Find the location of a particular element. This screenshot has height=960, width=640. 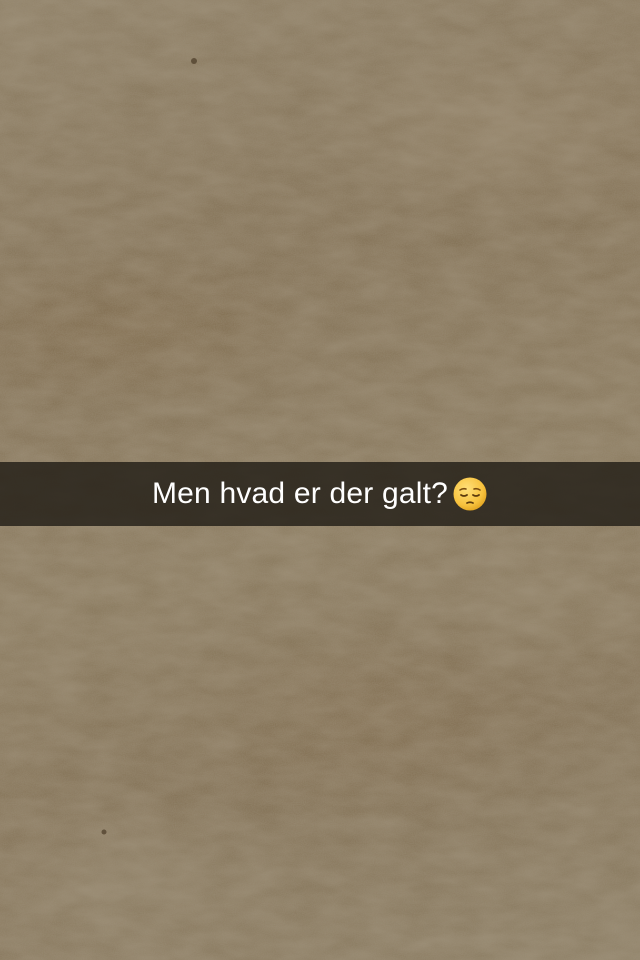

caption-bar: Men hvad er der galt? is located at coordinates (320, 494).